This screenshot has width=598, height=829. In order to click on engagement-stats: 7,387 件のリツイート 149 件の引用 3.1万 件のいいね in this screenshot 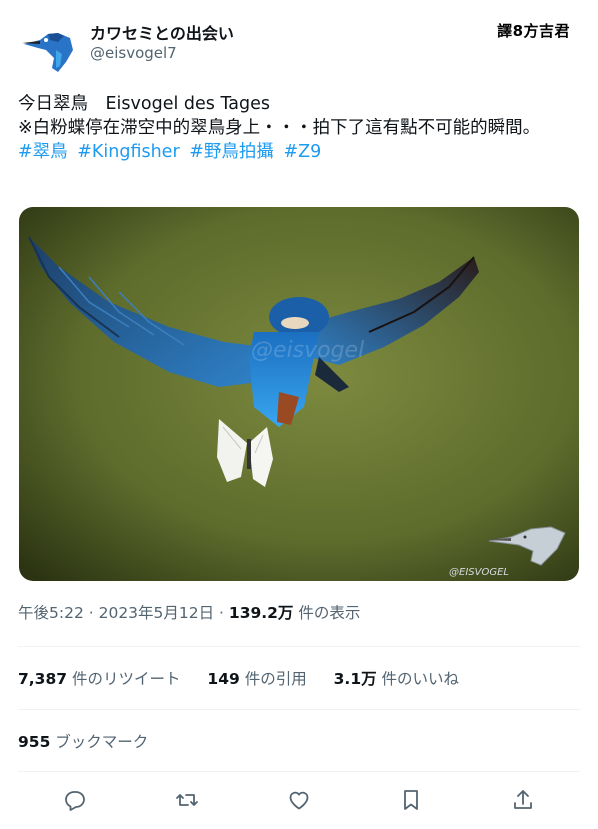, I will do `click(249, 678)`.